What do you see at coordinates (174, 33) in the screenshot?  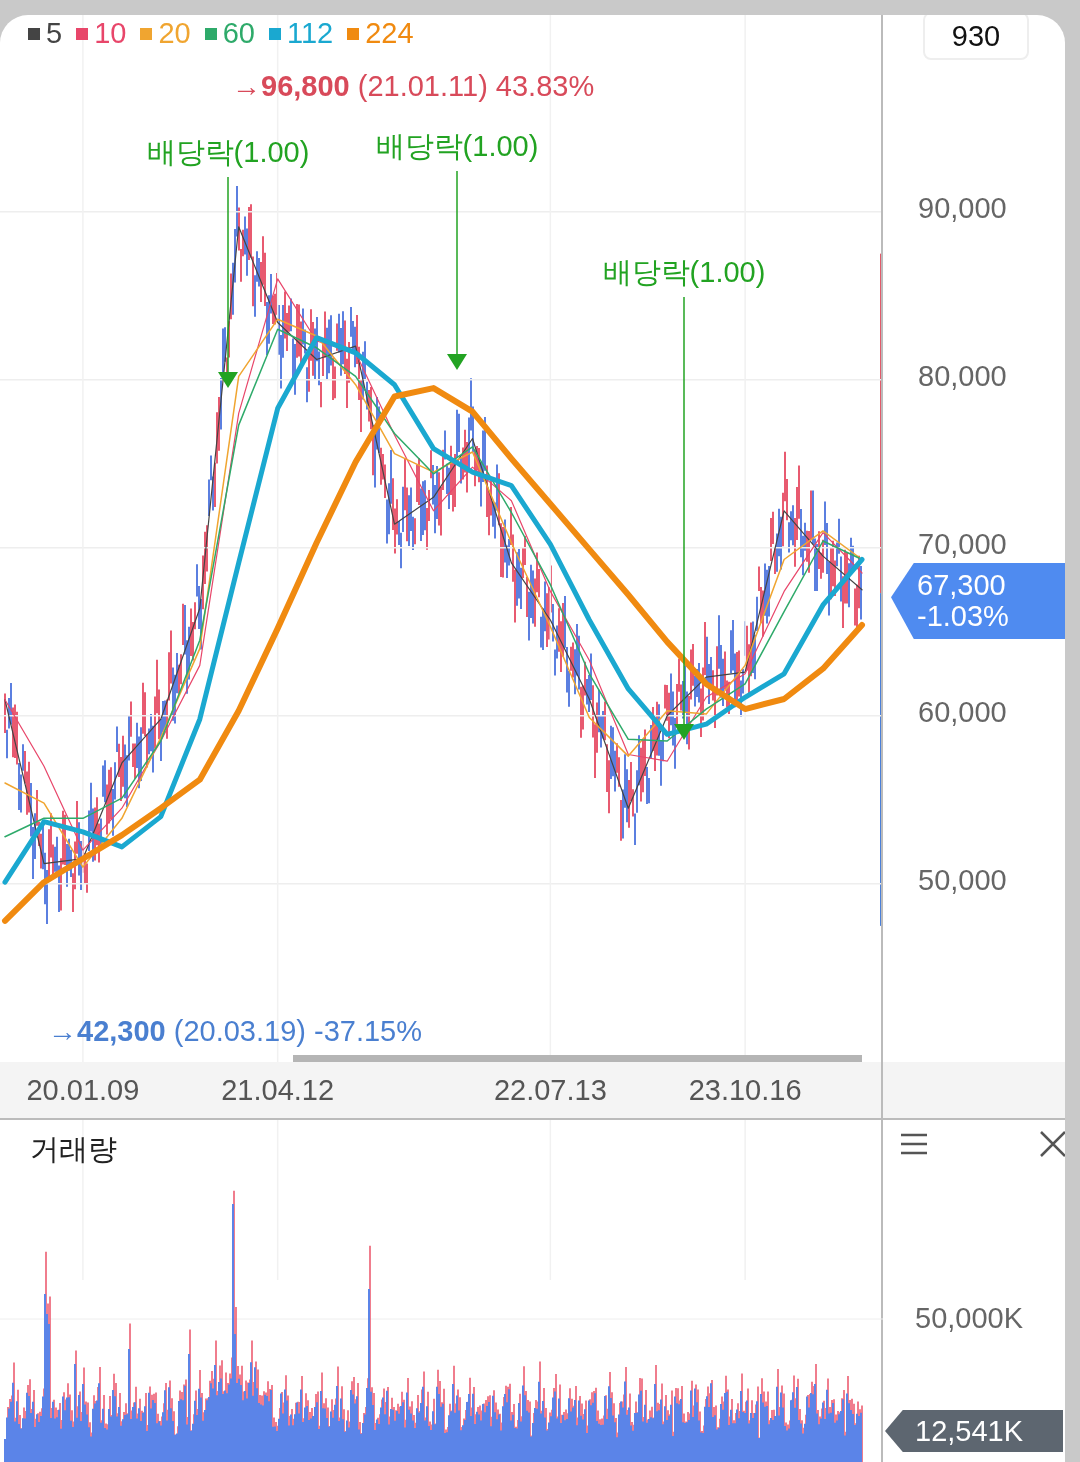 I see `legend-label: 20` at bounding box center [174, 33].